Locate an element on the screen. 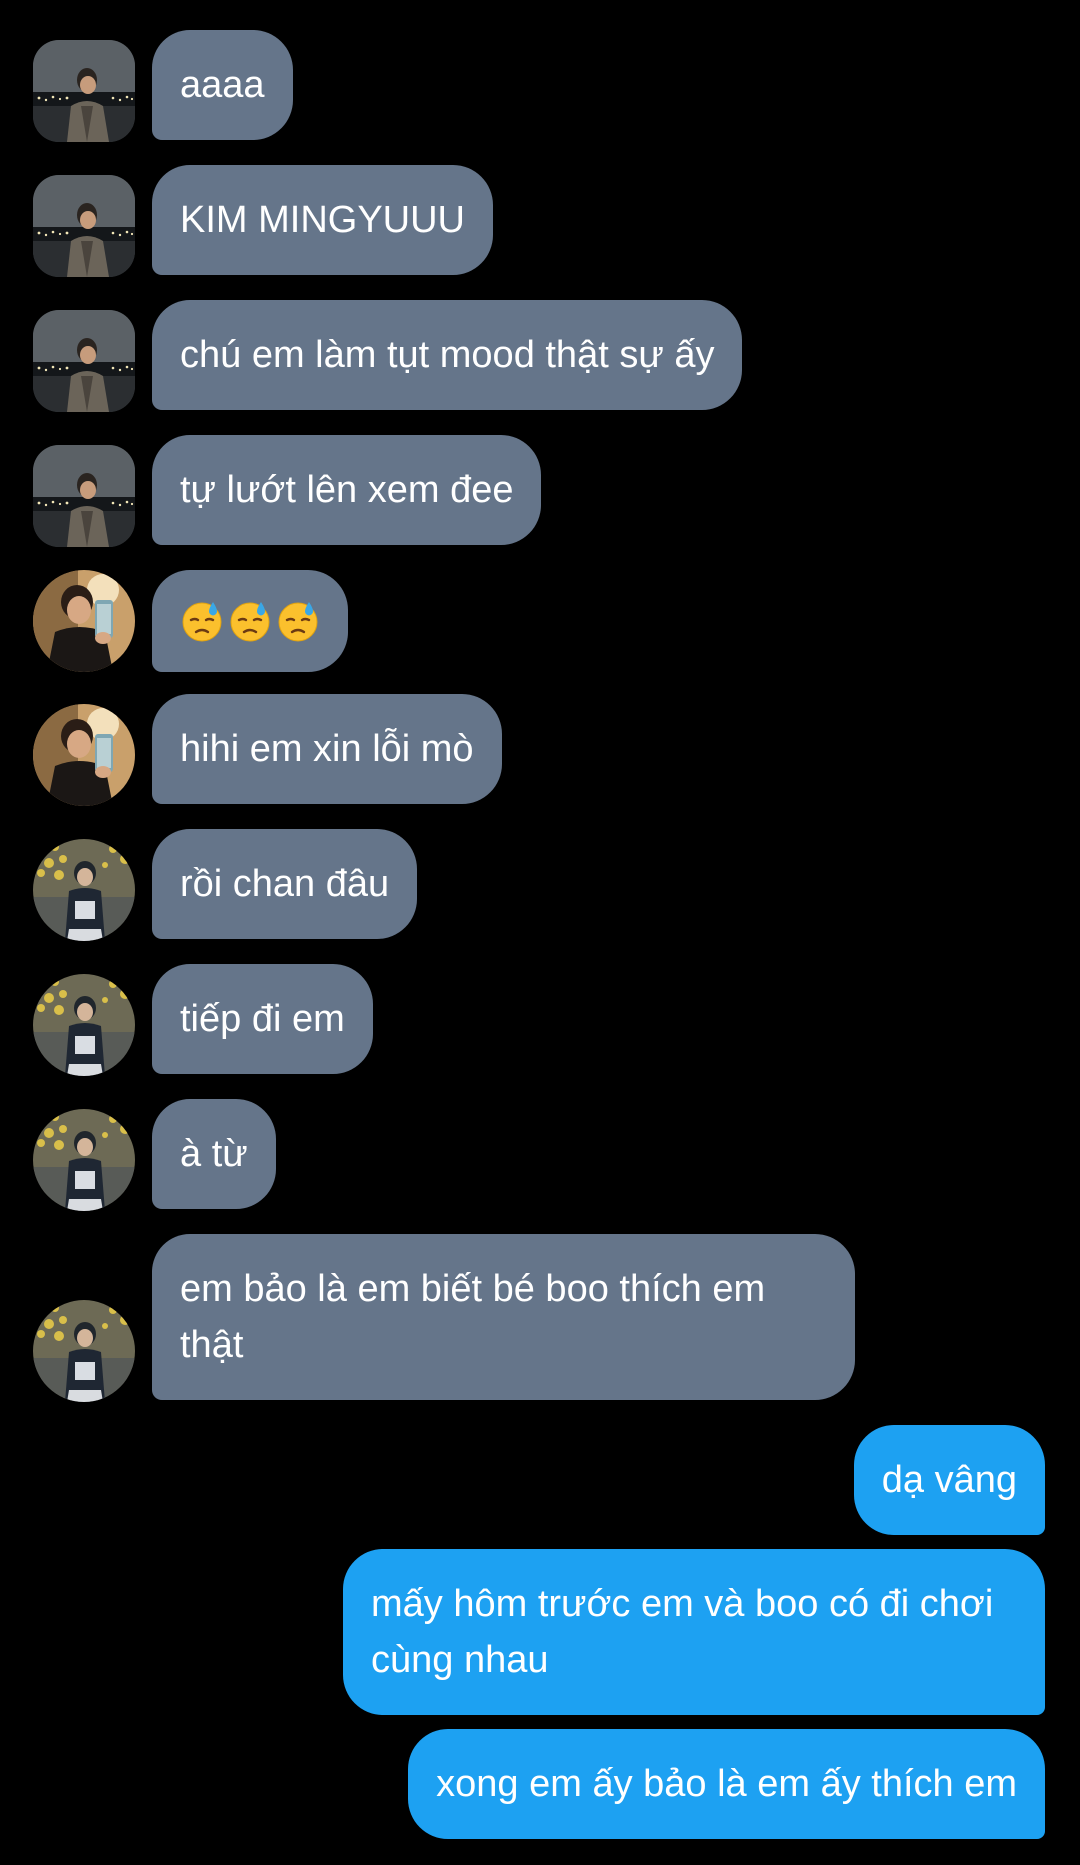  incoming-message-bubble: aaaa is located at coordinates (222, 85).